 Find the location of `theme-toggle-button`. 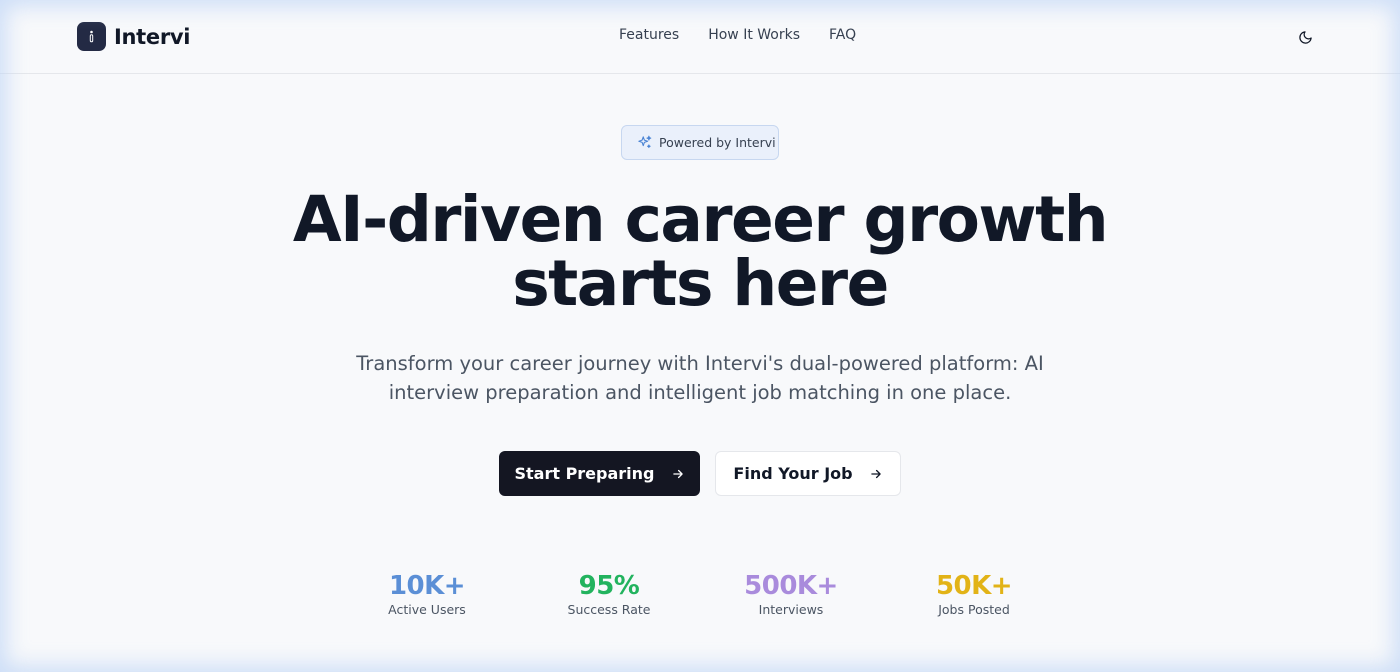

theme-toggle-button is located at coordinates (1305, 37).